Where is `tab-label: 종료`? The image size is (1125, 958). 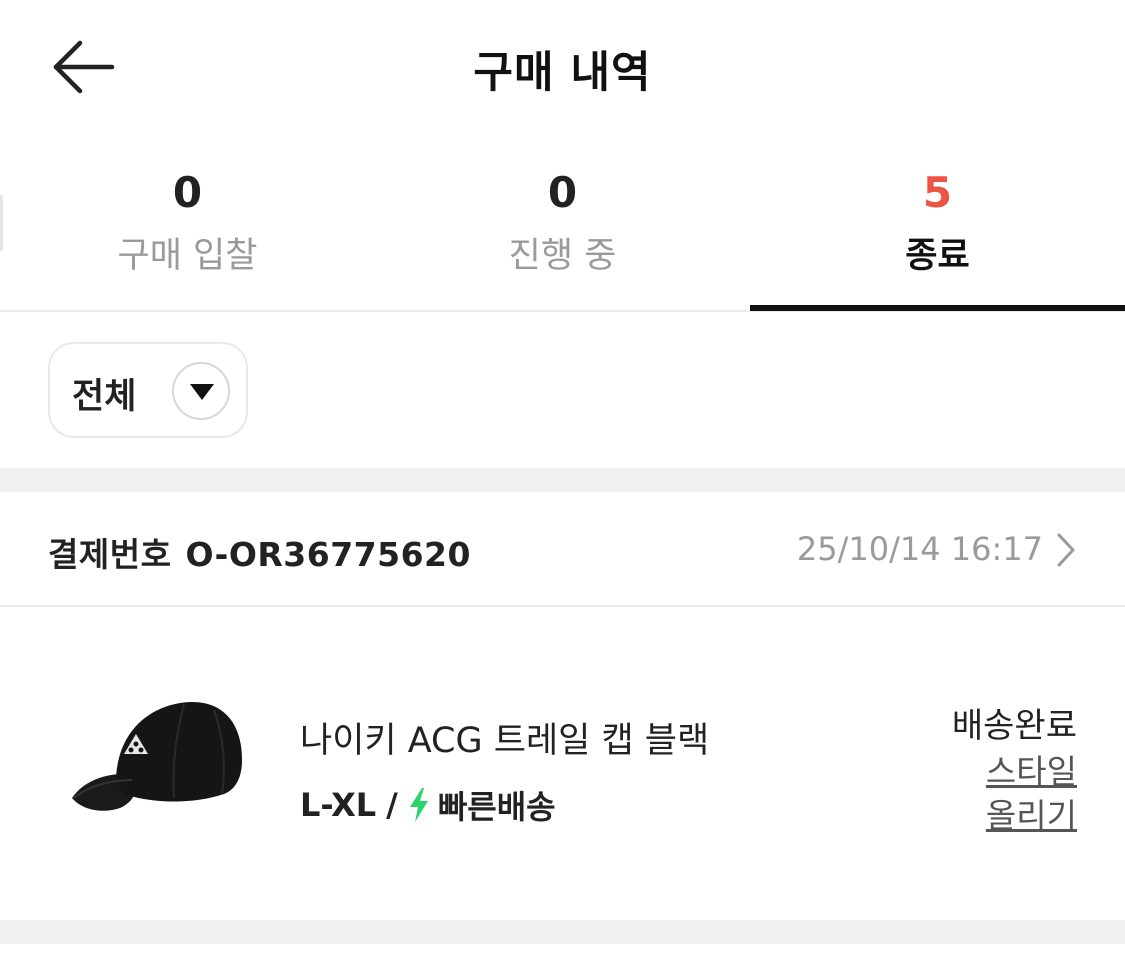 tab-label: 종료 is located at coordinates (937, 256).